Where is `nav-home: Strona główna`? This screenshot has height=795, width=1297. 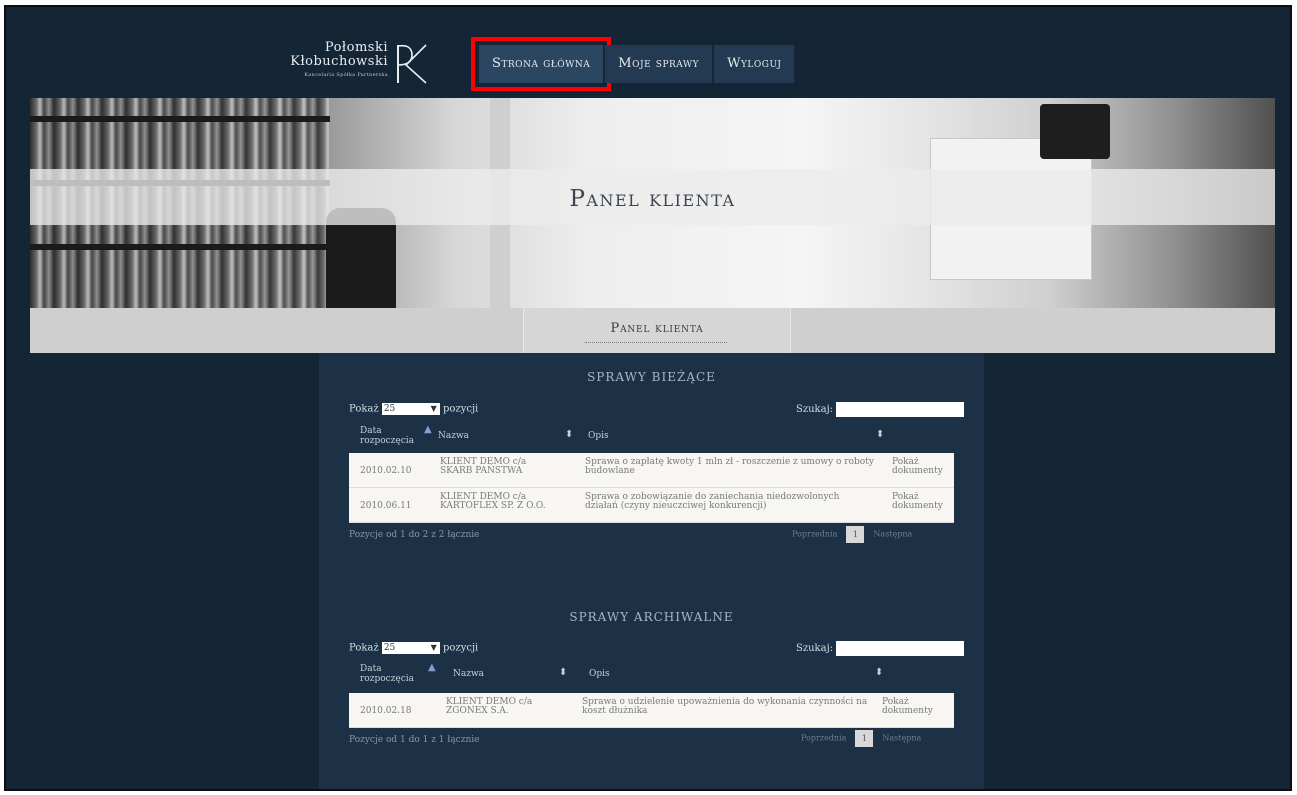 nav-home: Strona główna is located at coordinates (541, 64).